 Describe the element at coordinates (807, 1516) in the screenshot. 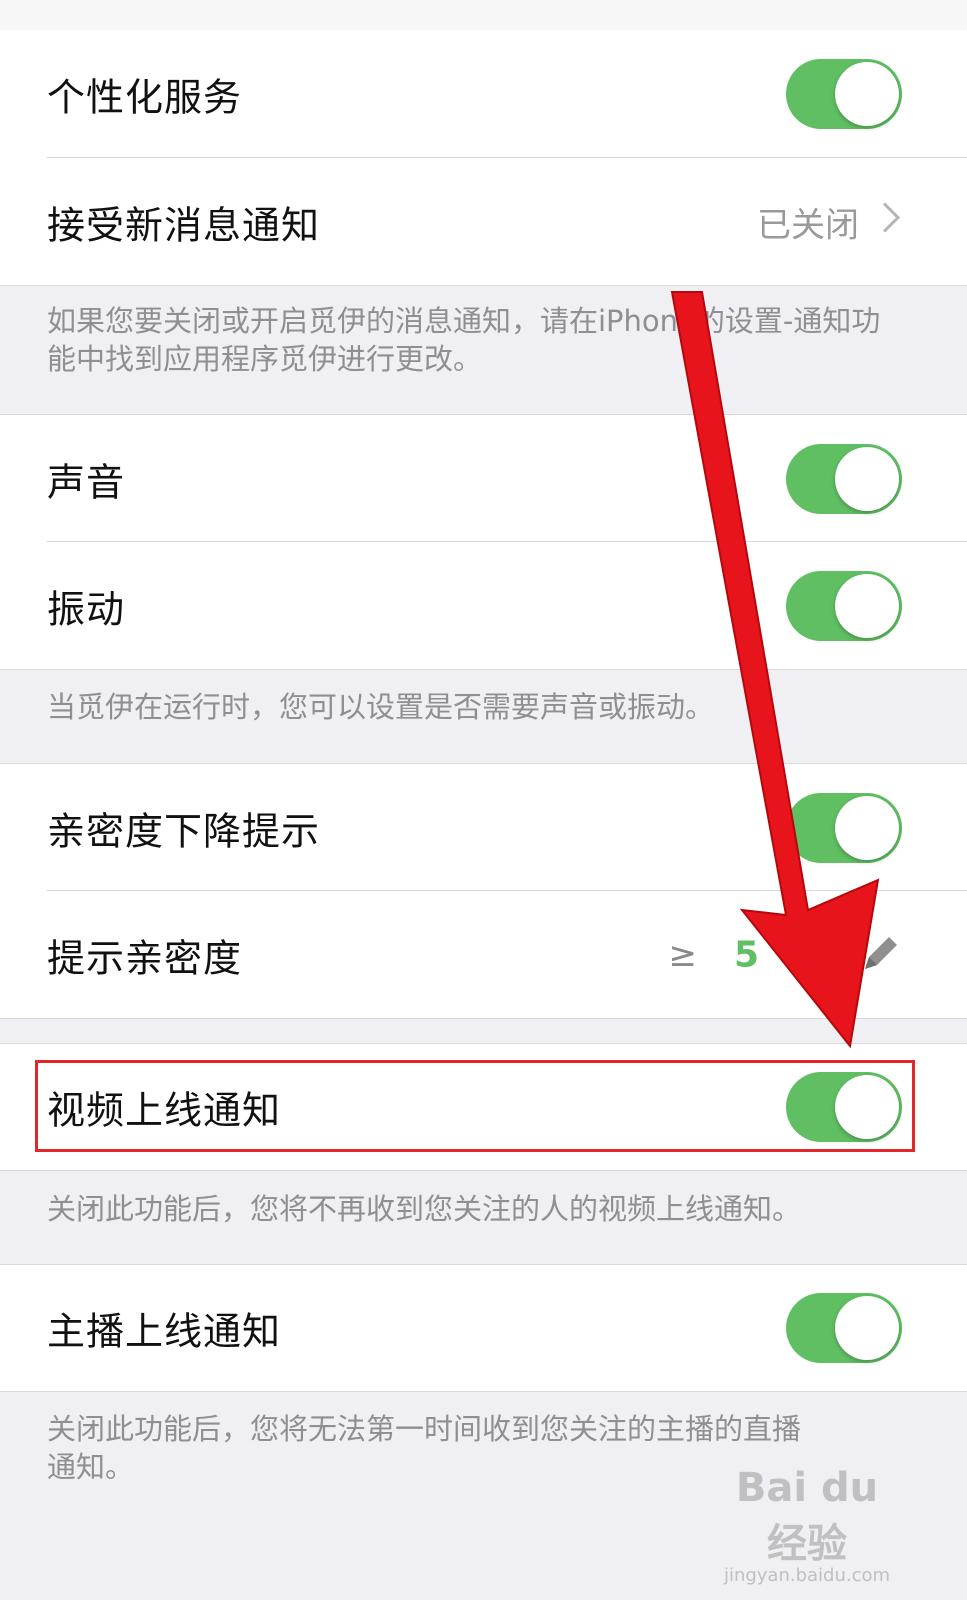

I see `watermark-brand: Bai du 经验` at that location.